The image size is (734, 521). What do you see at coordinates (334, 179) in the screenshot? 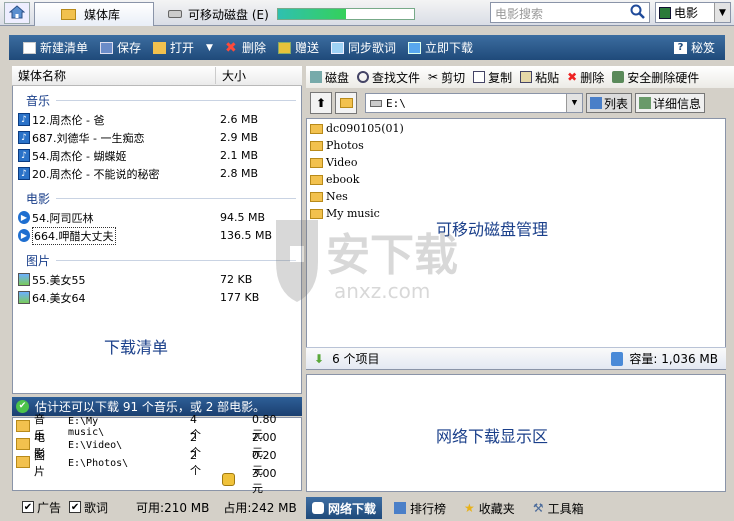
I see `file-item: ebook` at bounding box center [334, 179].